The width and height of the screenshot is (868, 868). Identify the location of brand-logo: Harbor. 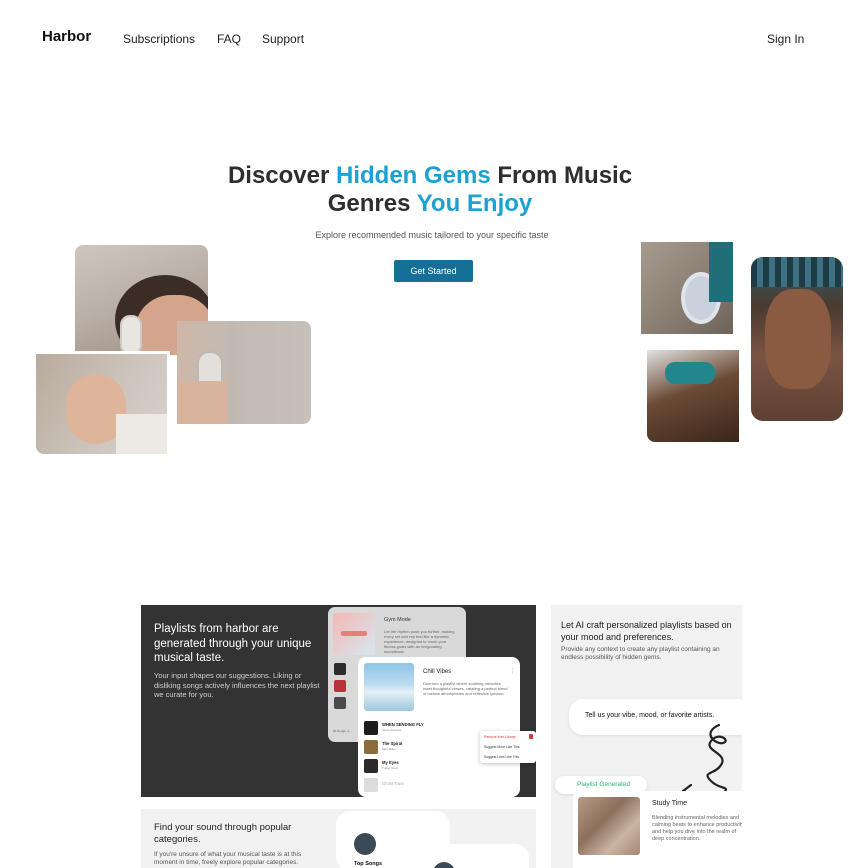
(66, 36).